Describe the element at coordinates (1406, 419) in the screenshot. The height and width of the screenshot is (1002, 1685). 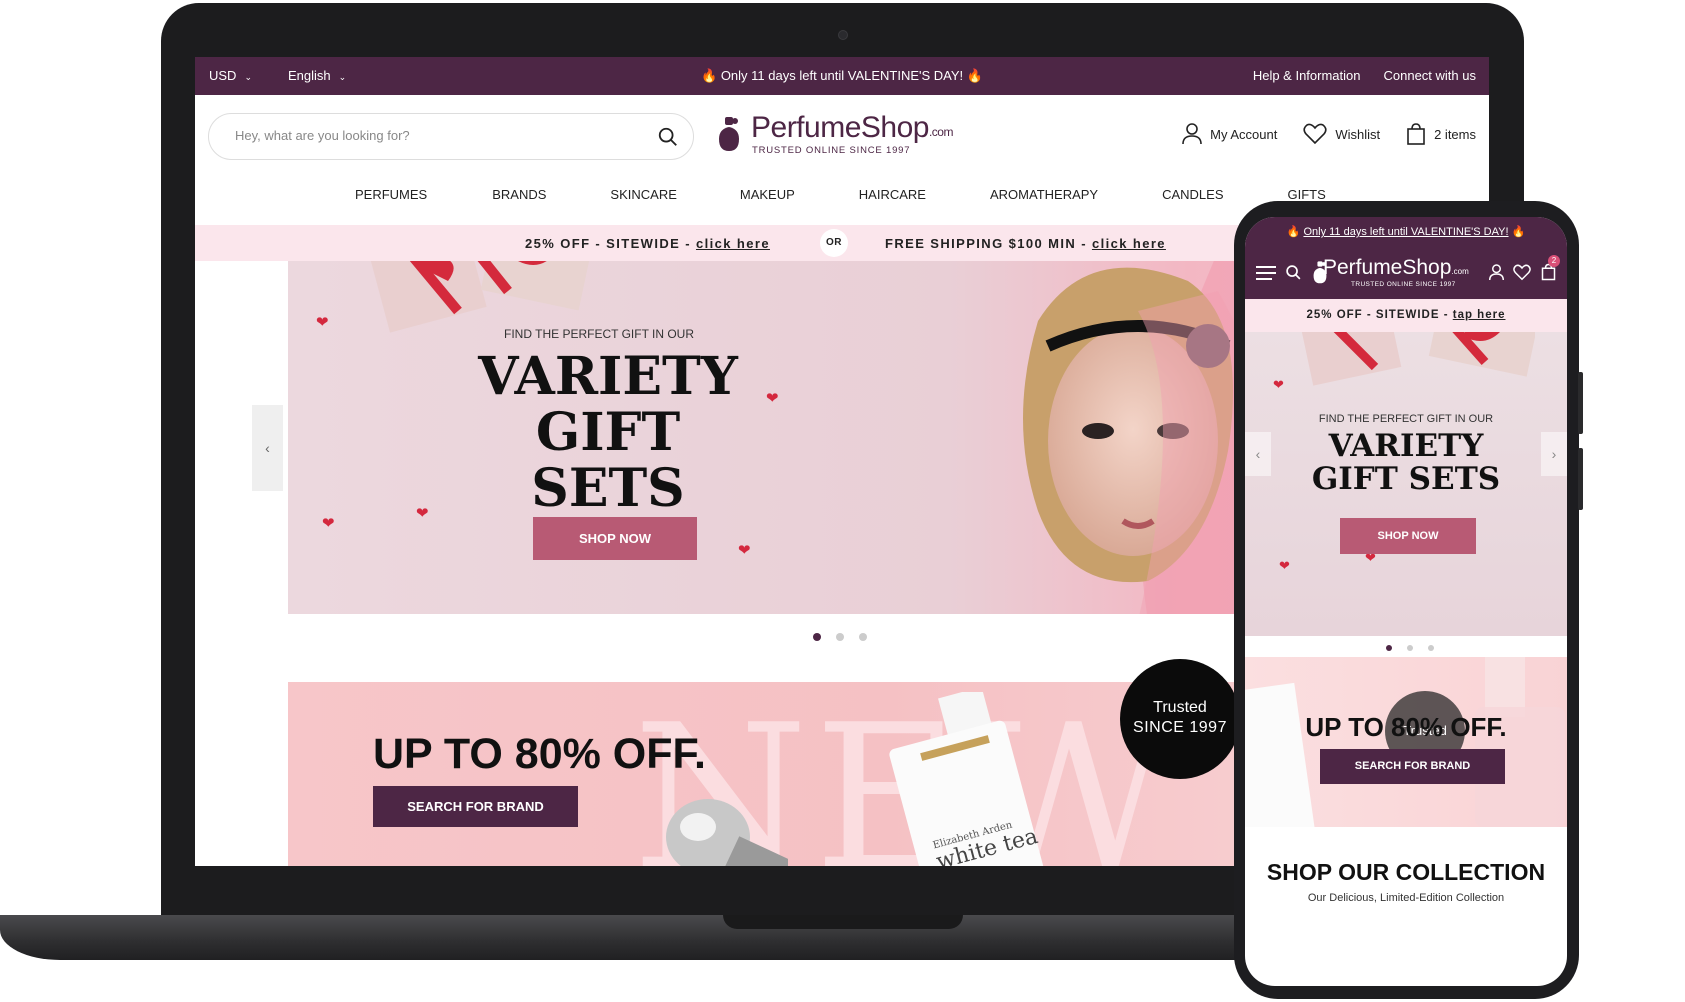
I see `mobile-hero-kicker: FIND THE PERFECT GIFT IN OUR` at that location.